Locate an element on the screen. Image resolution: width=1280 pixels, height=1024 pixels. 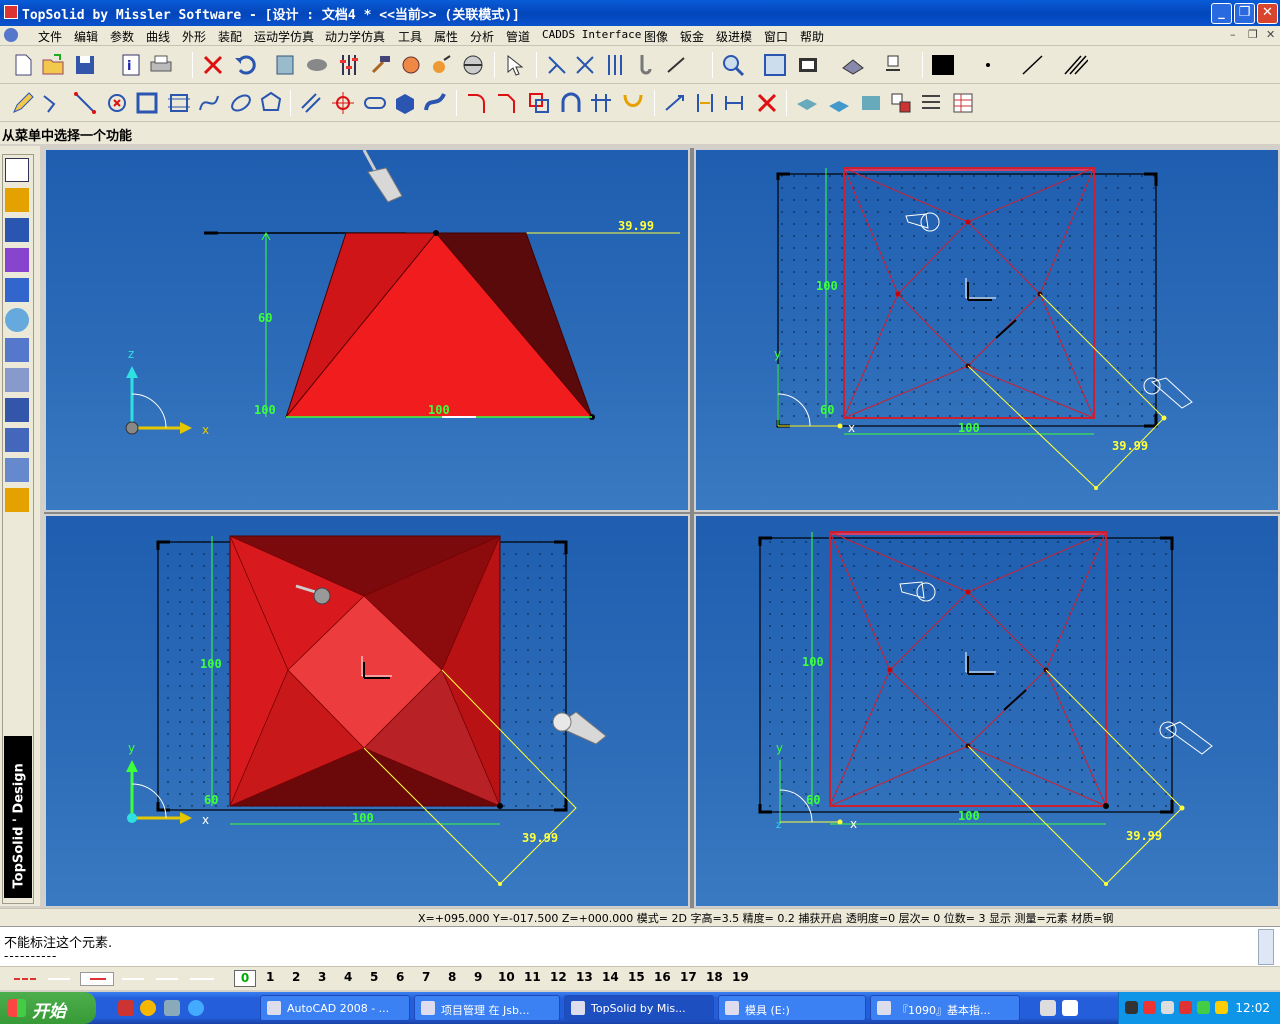
layer-19: 19 is located at coordinates (740, 977).